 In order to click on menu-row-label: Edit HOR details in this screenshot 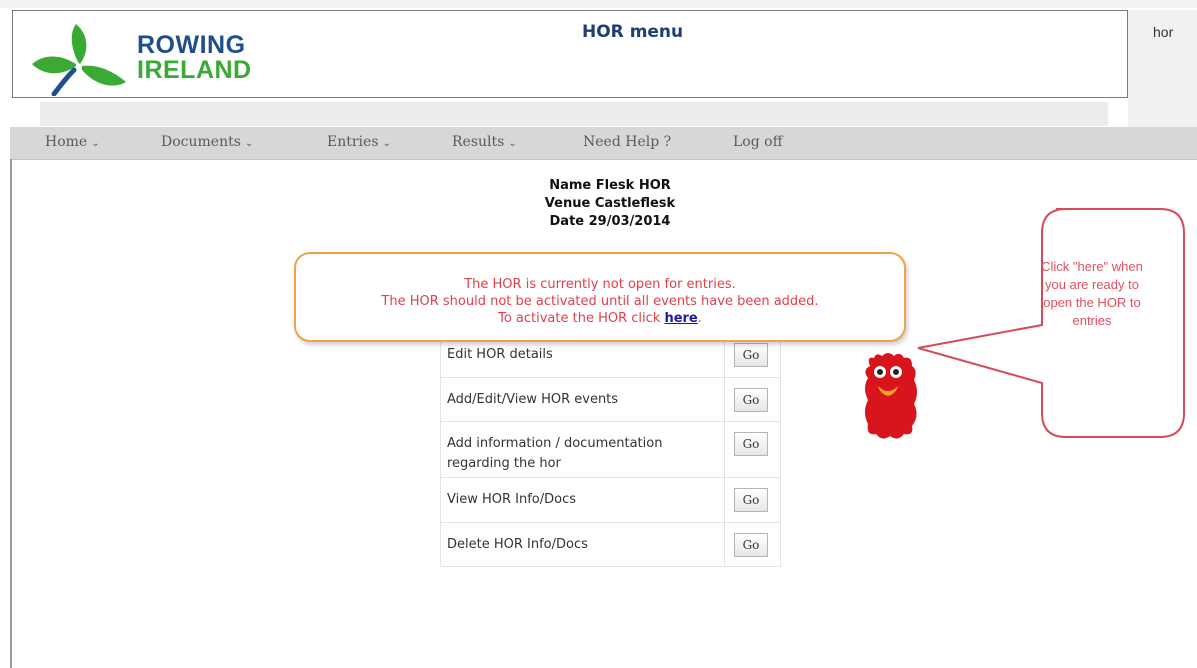, I will do `click(500, 354)`.